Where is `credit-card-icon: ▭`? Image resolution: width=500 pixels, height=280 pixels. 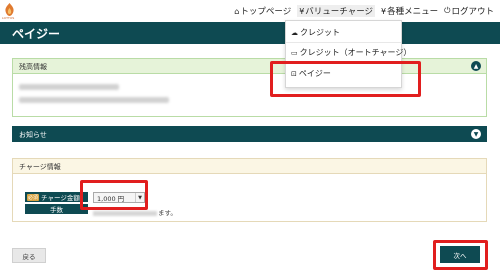 credit-card-icon: ▭ is located at coordinates (294, 52).